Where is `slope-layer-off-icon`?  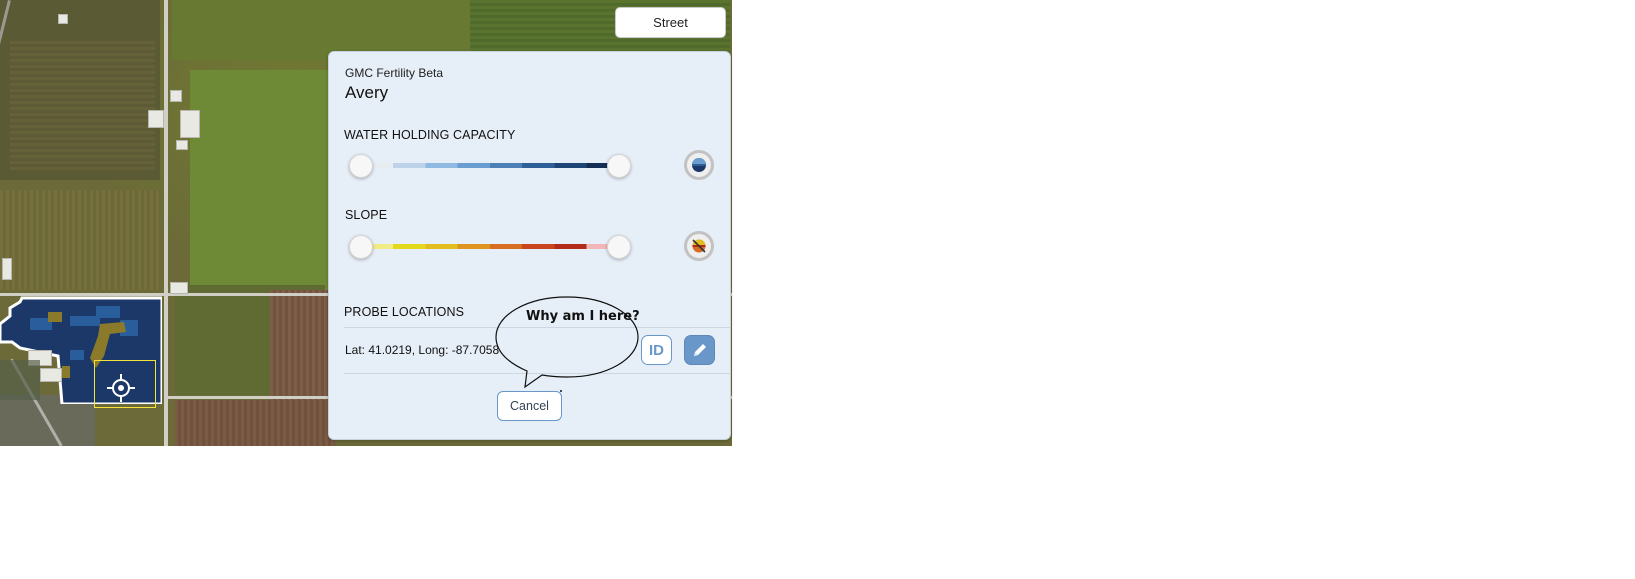
slope-layer-off-icon is located at coordinates (699, 246).